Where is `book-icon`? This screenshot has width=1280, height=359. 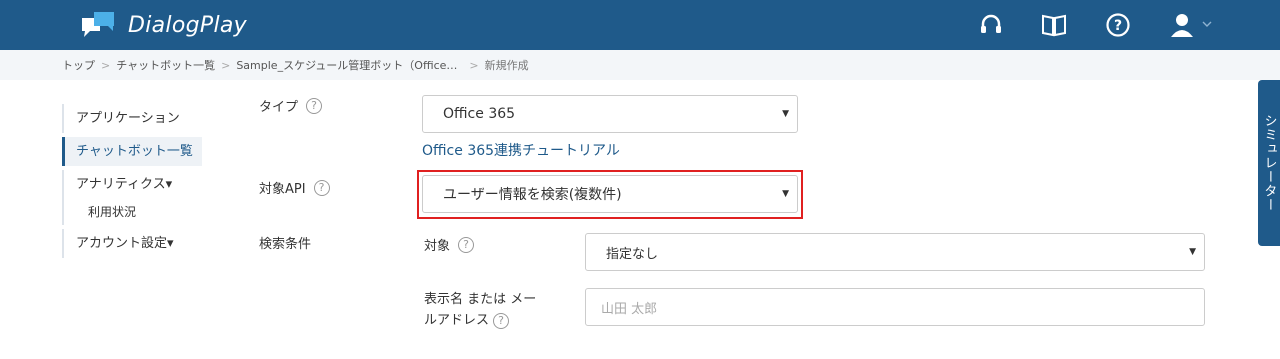 book-icon is located at coordinates (1054, 25).